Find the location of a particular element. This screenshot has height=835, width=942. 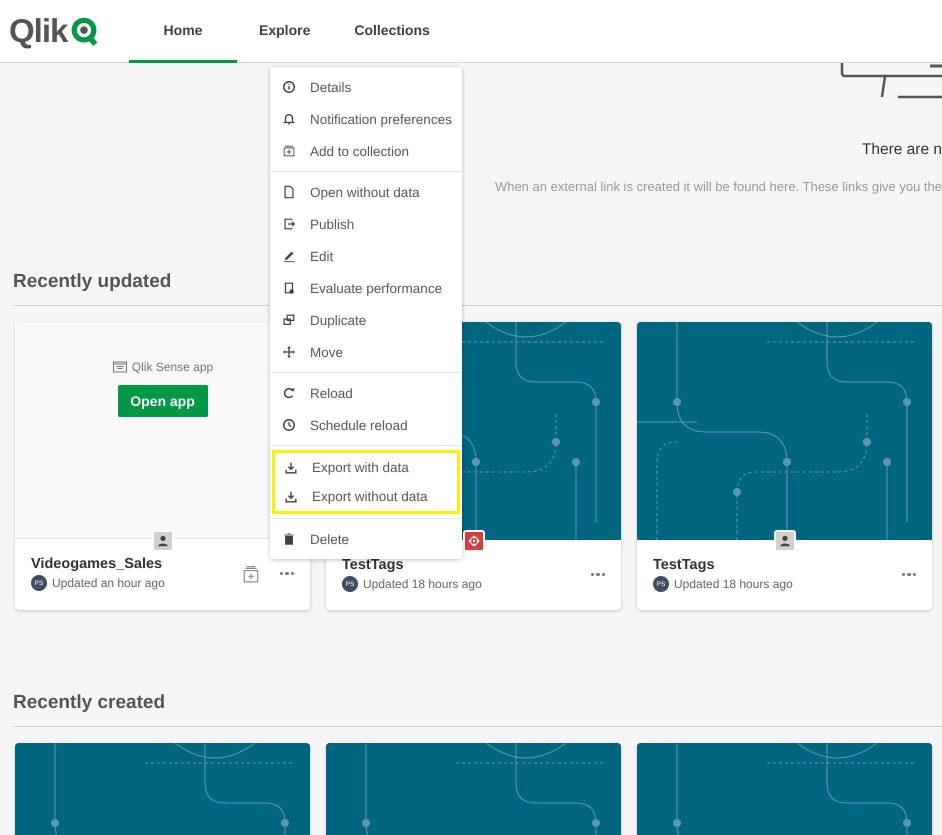

menu-item: Evaluate performance is located at coordinates (366, 288).